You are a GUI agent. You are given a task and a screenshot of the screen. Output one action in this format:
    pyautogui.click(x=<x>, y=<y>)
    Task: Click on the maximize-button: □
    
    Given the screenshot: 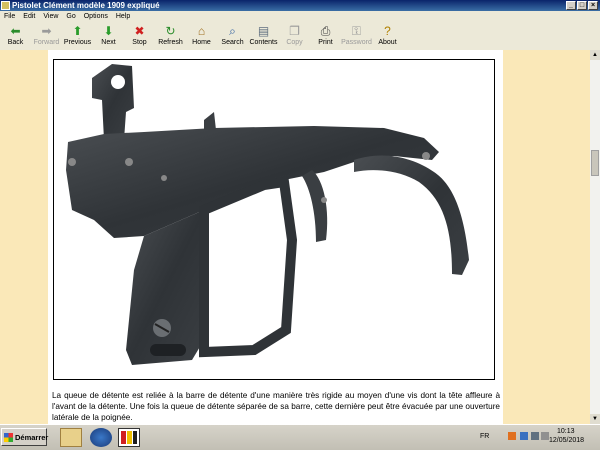 What is the action you would take?
    pyautogui.click(x=582, y=5)
    